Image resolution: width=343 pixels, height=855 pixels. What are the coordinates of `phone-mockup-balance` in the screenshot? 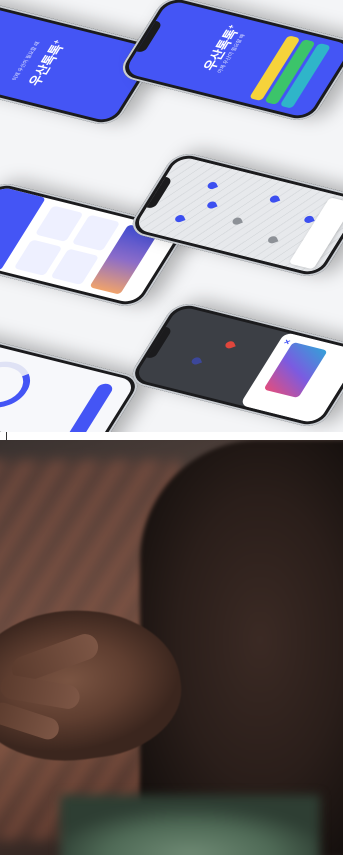 It's located at (72, 381).